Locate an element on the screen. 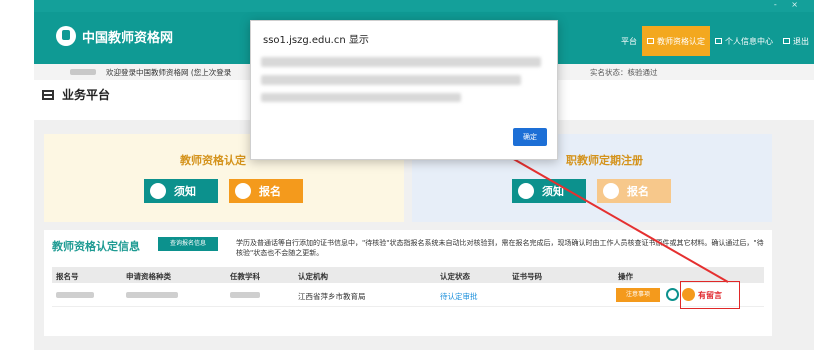 The image size is (832, 350). cert-apply-button: 报名 is located at coordinates (266, 191).